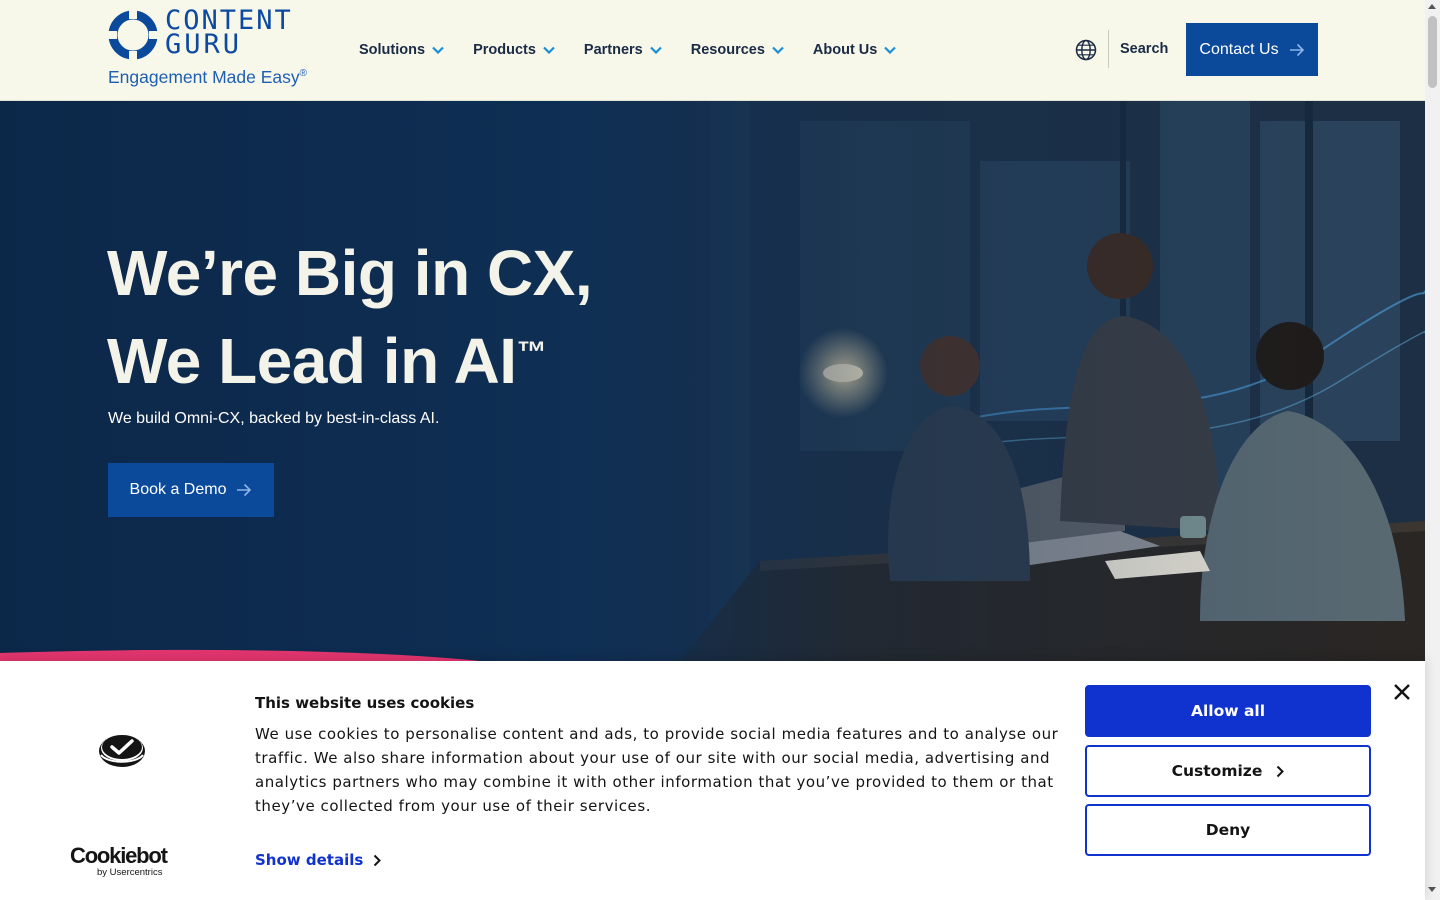 This screenshot has height=900, width=1440. I want to click on scroll-thumb, so click(1432, 52).